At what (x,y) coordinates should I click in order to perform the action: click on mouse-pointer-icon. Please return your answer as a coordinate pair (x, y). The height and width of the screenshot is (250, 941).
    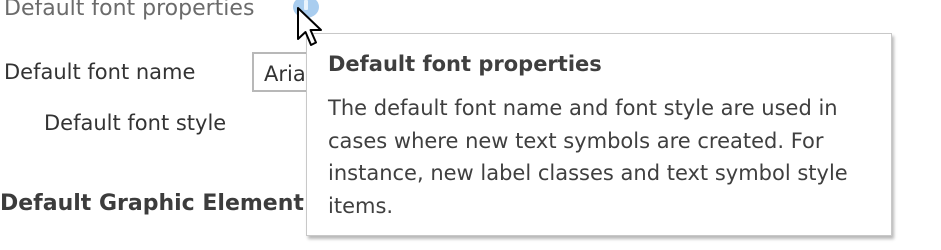
    Looking at the image, I should click on (309, 26).